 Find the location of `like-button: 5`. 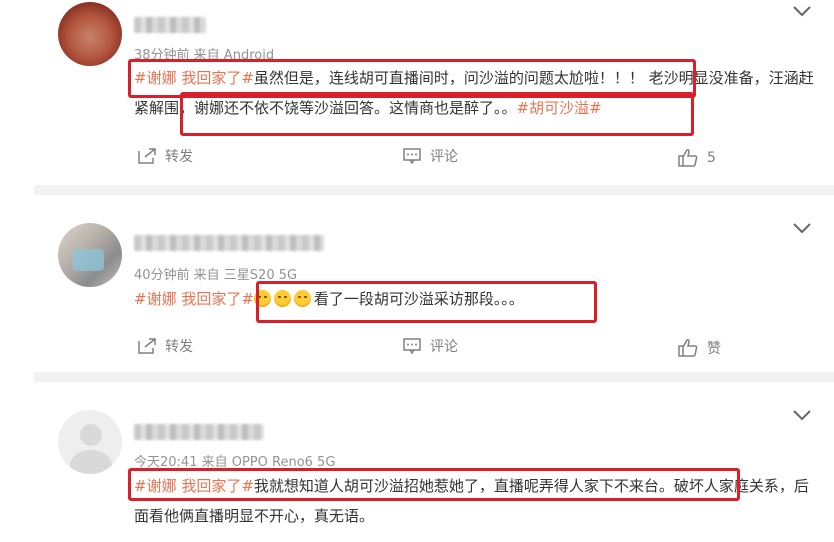

like-button: 5 is located at coordinates (696, 158).